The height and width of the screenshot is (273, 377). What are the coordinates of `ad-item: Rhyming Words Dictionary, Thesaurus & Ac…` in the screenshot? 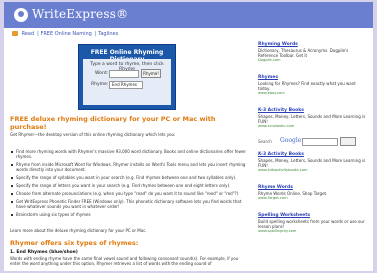 It's located at (313, 52).